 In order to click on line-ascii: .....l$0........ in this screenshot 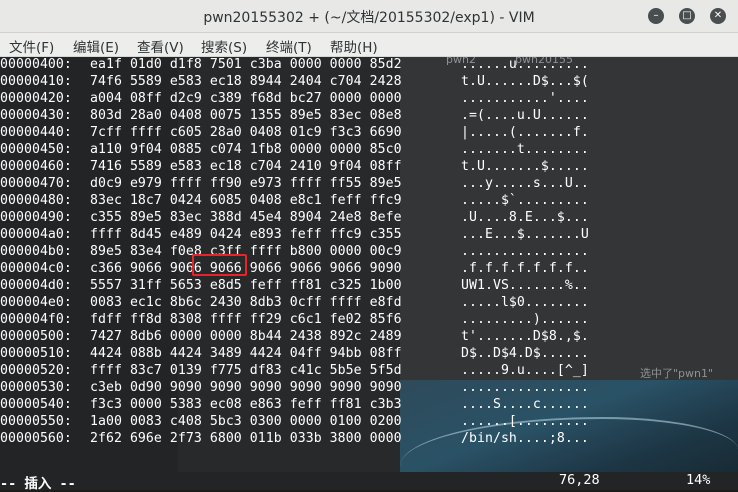, I will do `click(525, 302)`.